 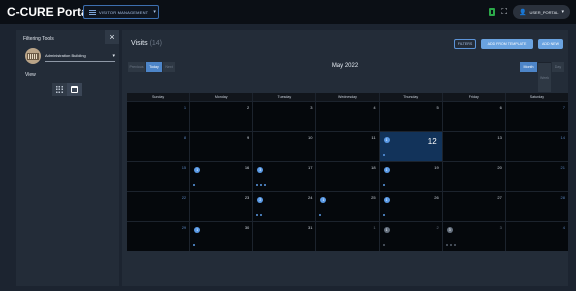 I want to click on calendar-day: 25 1, so click(x=348, y=206).